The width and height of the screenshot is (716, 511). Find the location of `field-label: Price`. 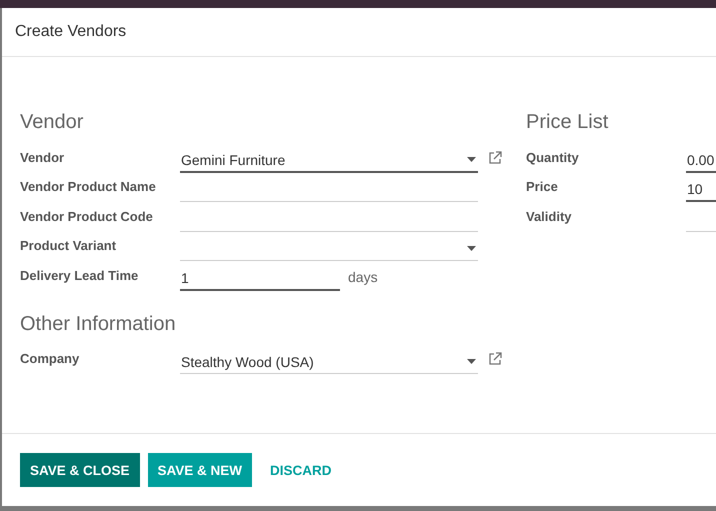

field-label: Price is located at coordinates (542, 187).